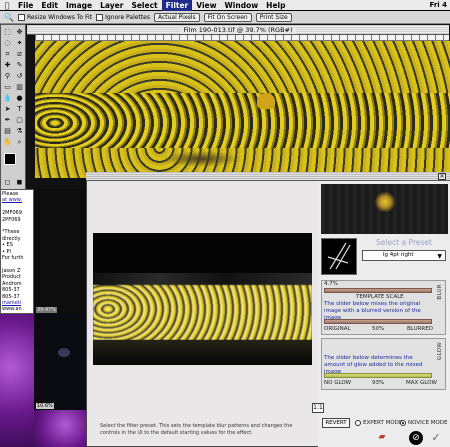 Image resolution: width=450 pixels, height=447 pixels. I want to click on magnifier-icon: 🔍, so click(9, 17).